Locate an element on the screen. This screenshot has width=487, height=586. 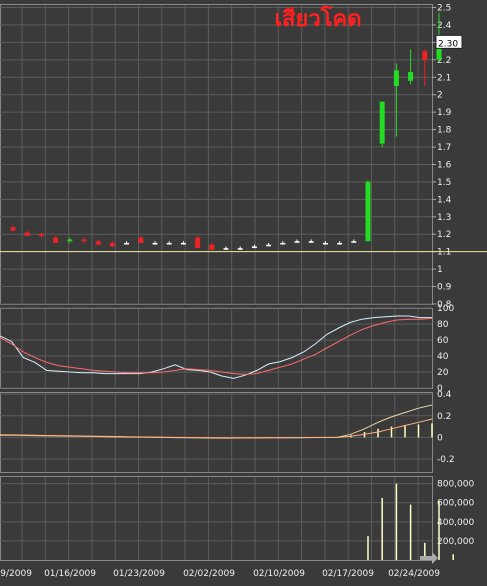
x-axis-date-label: 01/09/2009 is located at coordinates (16, 574).